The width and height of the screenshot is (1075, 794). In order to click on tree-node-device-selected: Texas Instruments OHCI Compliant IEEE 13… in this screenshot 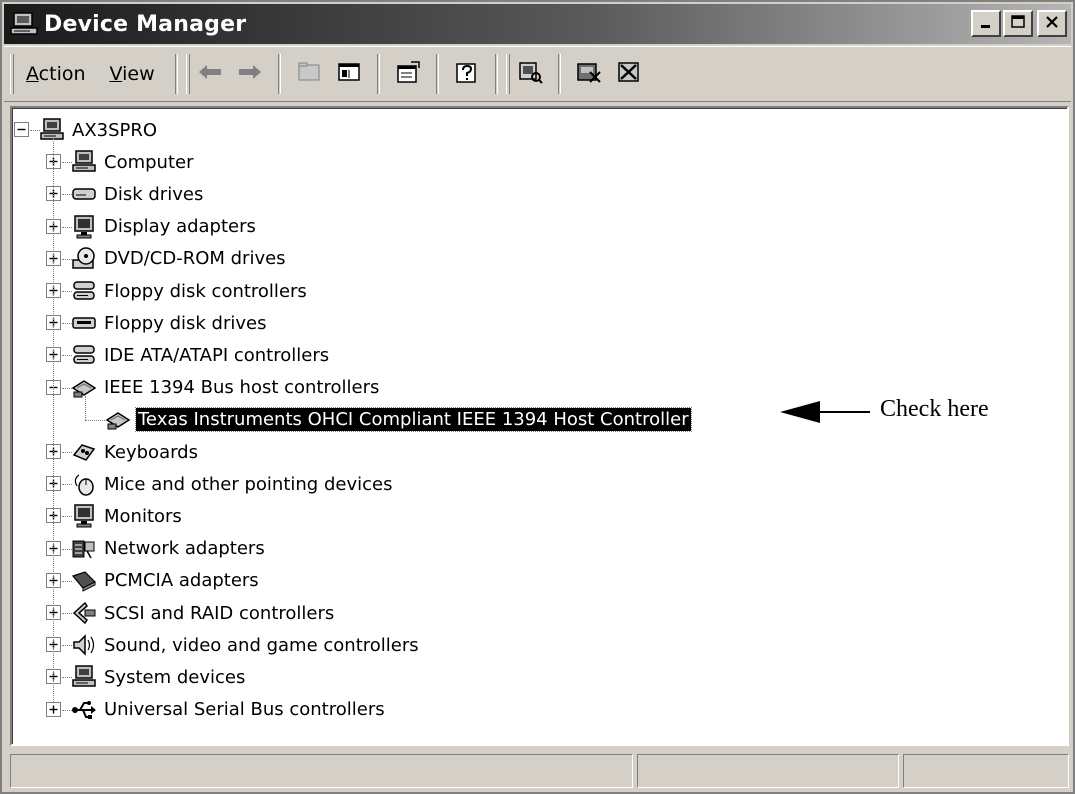, I will do `click(398, 420)`.